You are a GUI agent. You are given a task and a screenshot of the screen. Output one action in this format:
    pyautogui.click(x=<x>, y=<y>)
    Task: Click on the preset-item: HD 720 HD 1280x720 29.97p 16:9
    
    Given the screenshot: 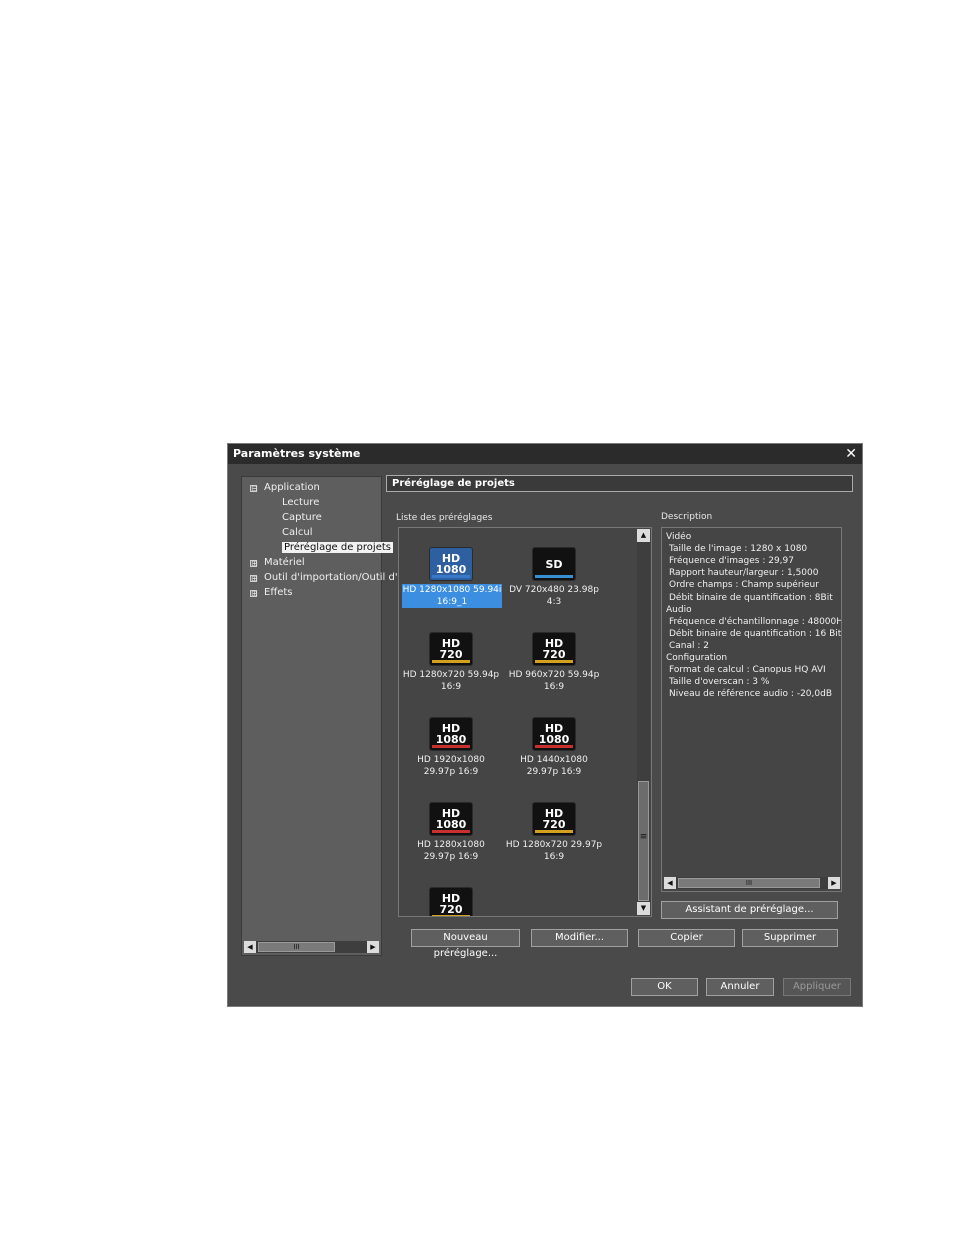 What is the action you would take?
    pyautogui.click(x=554, y=834)
    